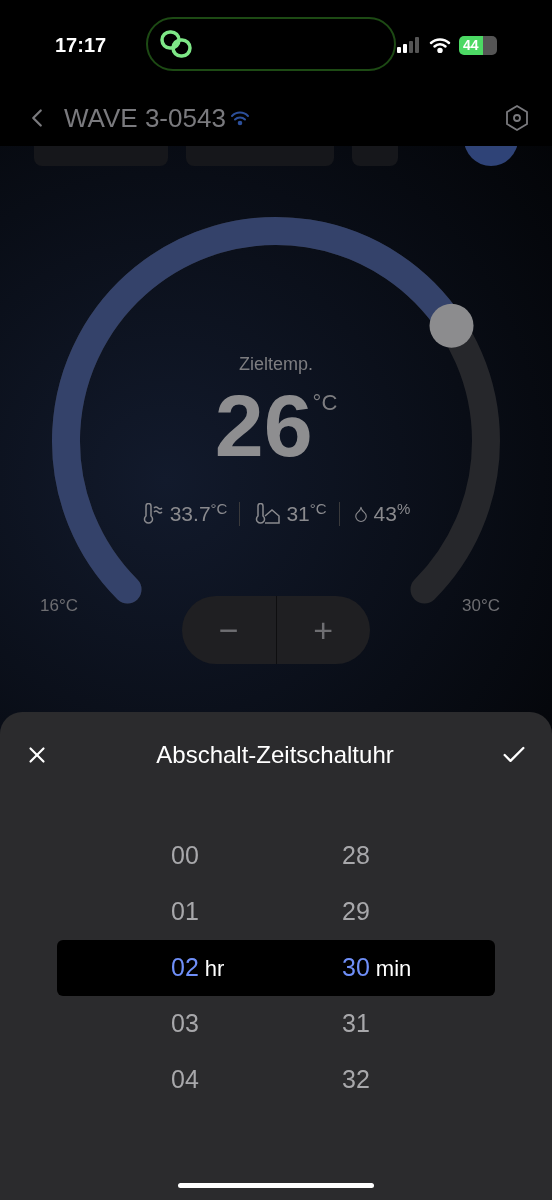  What do you see at coordinates (214, 968) in the screenshot?
I see `picker-unit: hr` at bounding box center [214, 968].